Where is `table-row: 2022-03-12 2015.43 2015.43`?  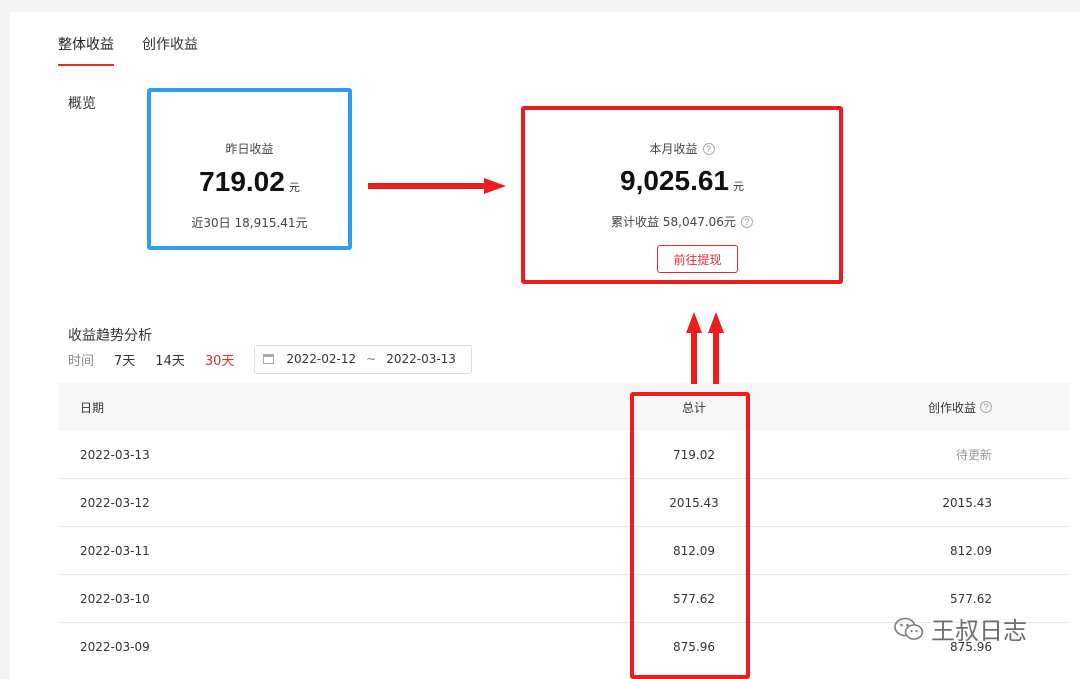
table-row: 2022-03-12 2015.43 2015.43 is located at coordinates (564, 503).